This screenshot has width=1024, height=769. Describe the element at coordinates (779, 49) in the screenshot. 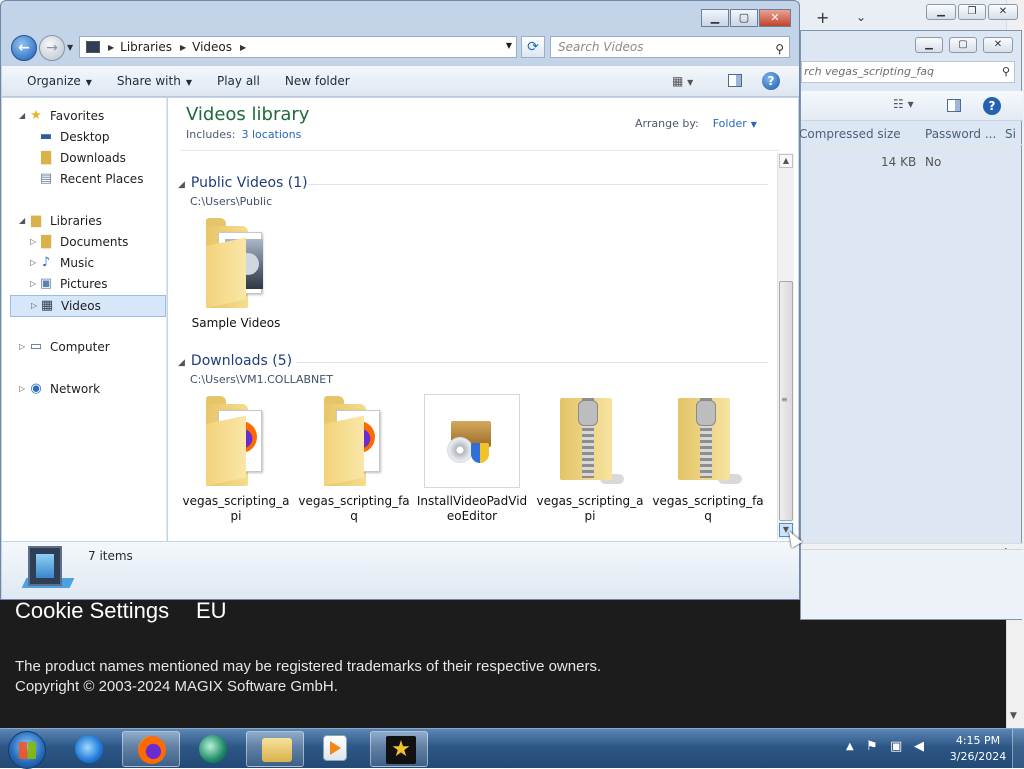

I see `search-icon: ⚲` at that location.